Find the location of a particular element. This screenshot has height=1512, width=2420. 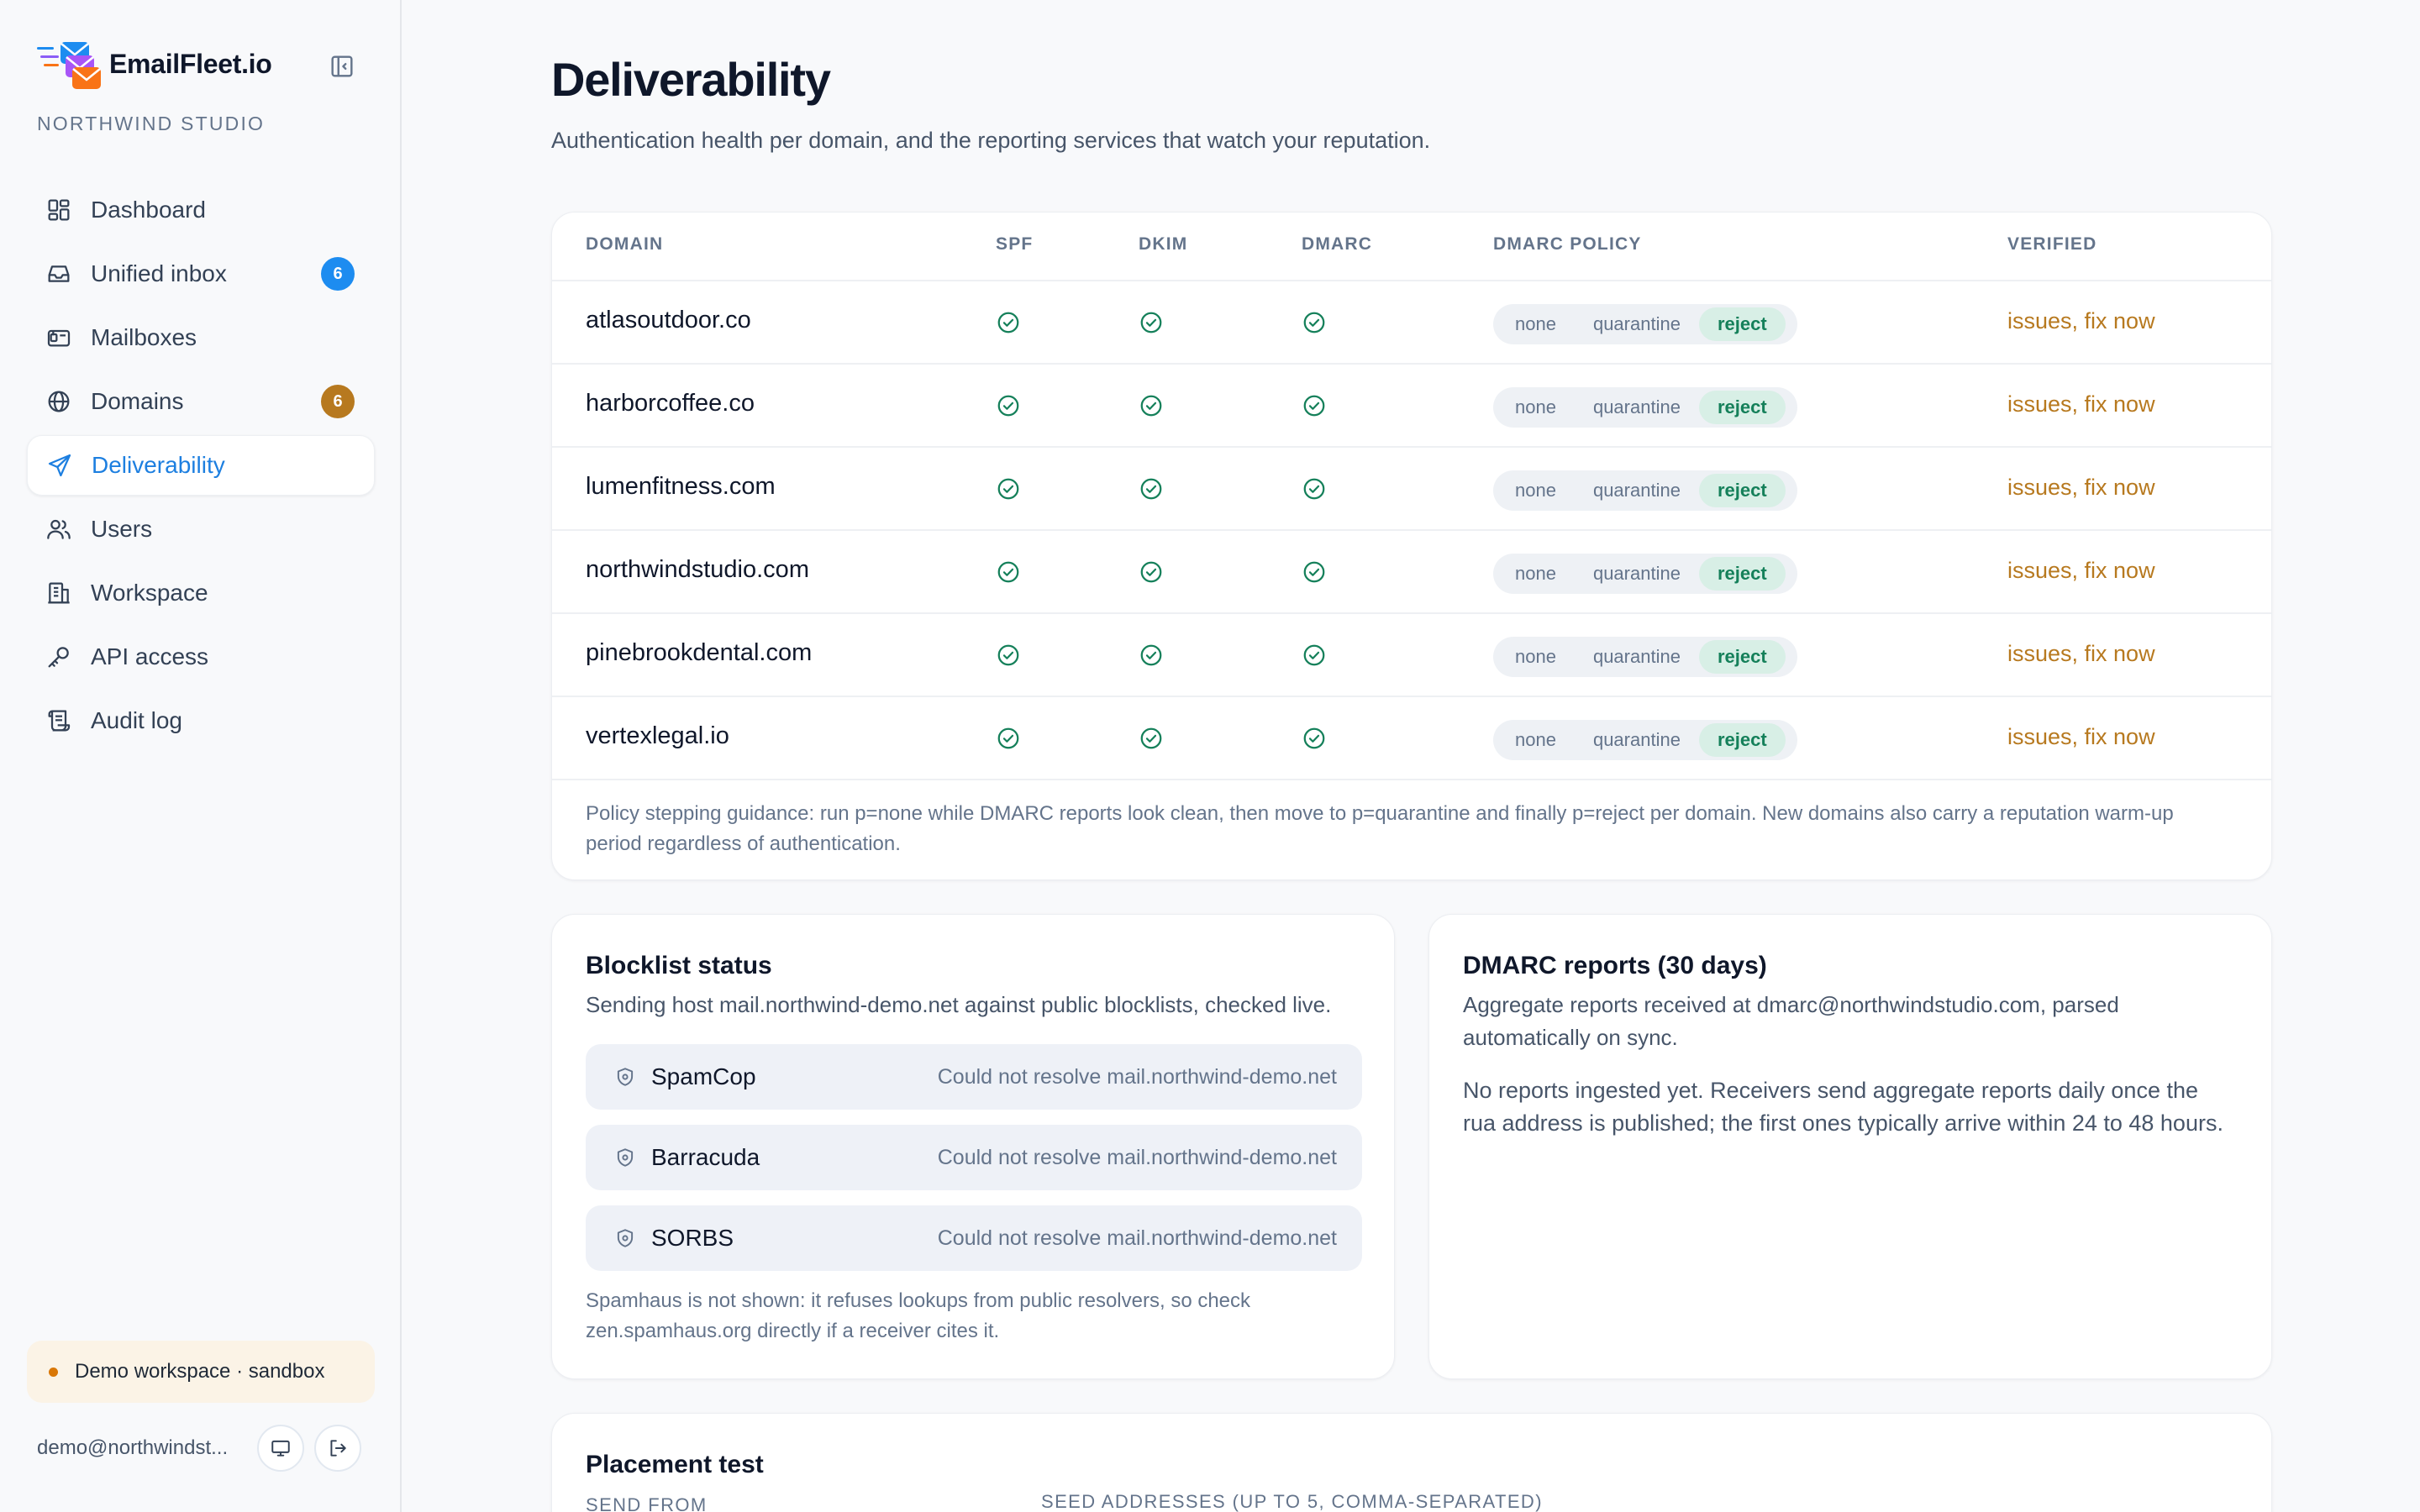

send-icon is located at coordinates (60, 465).